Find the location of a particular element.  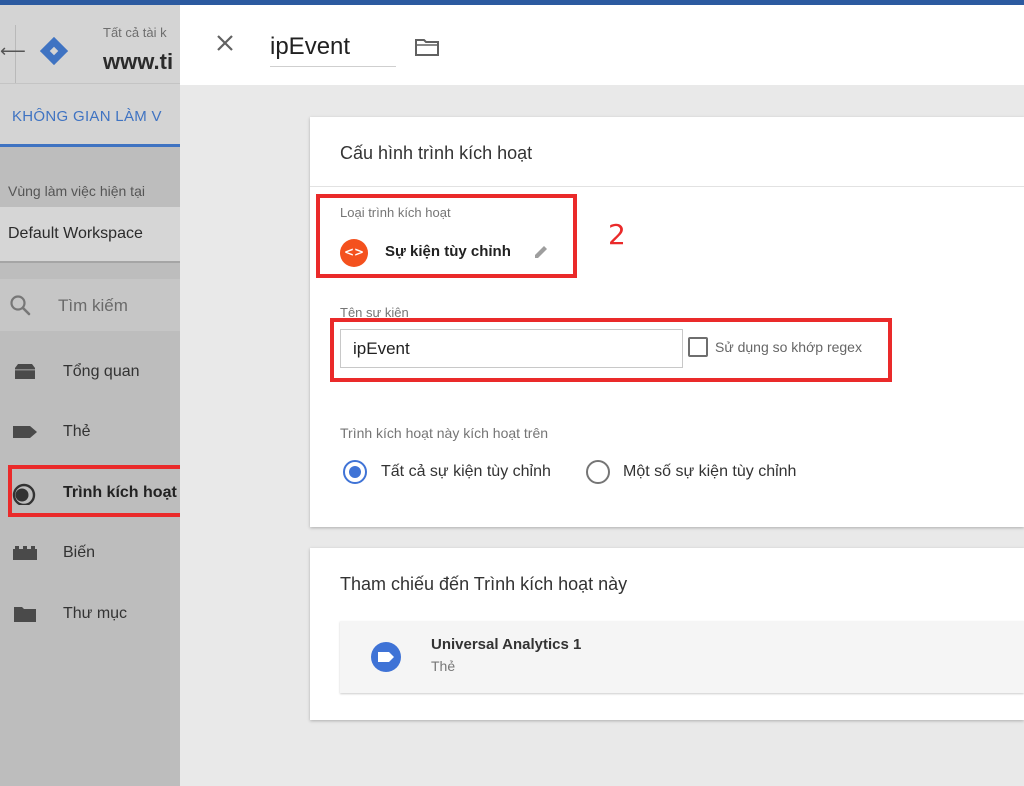

workspace-tabbar: KHÔNG GIAN LÀM V is located at coordinates (90, 115).